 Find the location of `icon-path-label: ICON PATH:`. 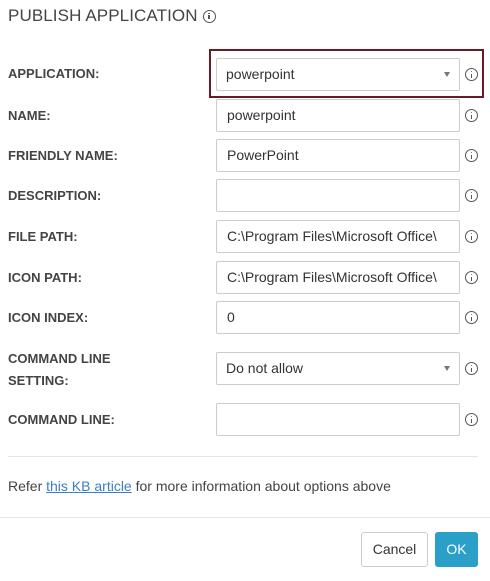

icon-path-label: ICON PATH: is located at coordinates (45, 277).